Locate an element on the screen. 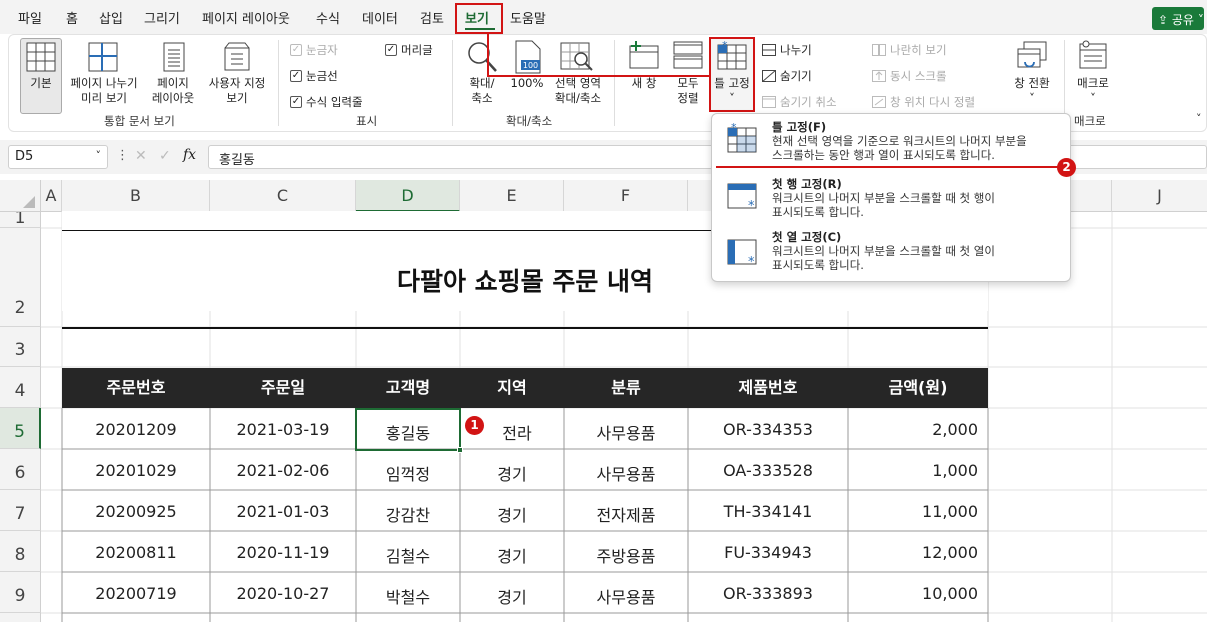  switch-windows-button: 창 전환 ˅ is located at coordinates (1032, 91).